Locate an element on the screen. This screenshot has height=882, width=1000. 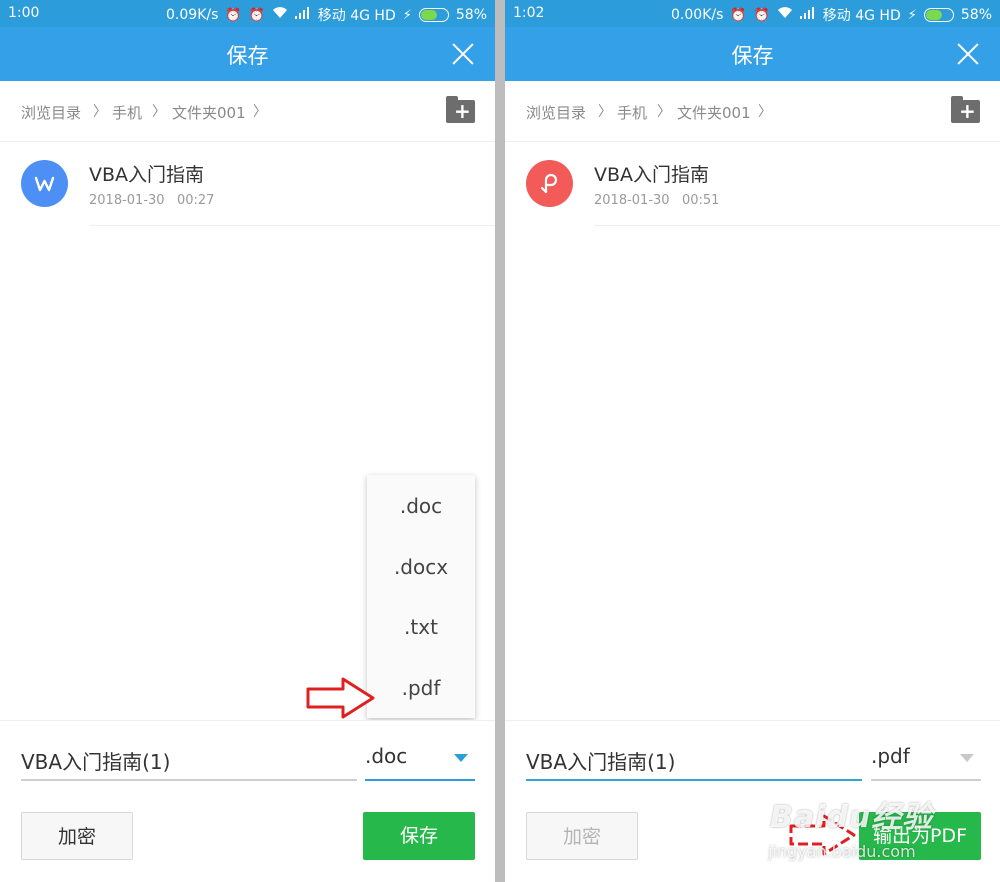
status-icons: 0.09K/s ⏰ ⏰ 移动 4G HD ⚡ 58% is located at coordinates (326, 15).